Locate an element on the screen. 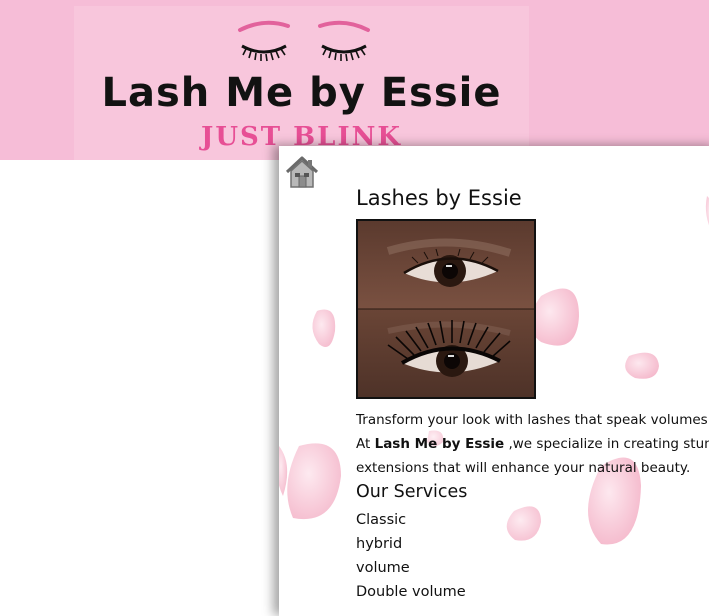 This screenshot has height=616, width=709. page-heading: Lashes by Essie is located at coordinates (439, 198).